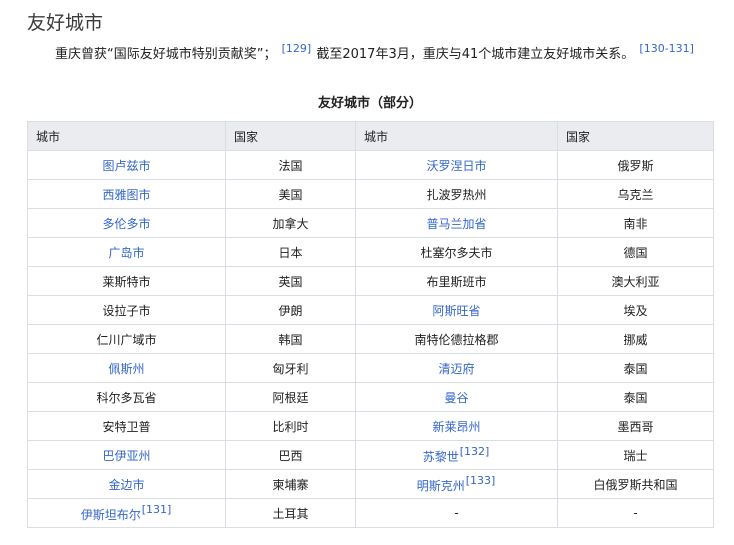  I want to click on table-header-row: 城市 国家 城市 国家, so click(370, 136).